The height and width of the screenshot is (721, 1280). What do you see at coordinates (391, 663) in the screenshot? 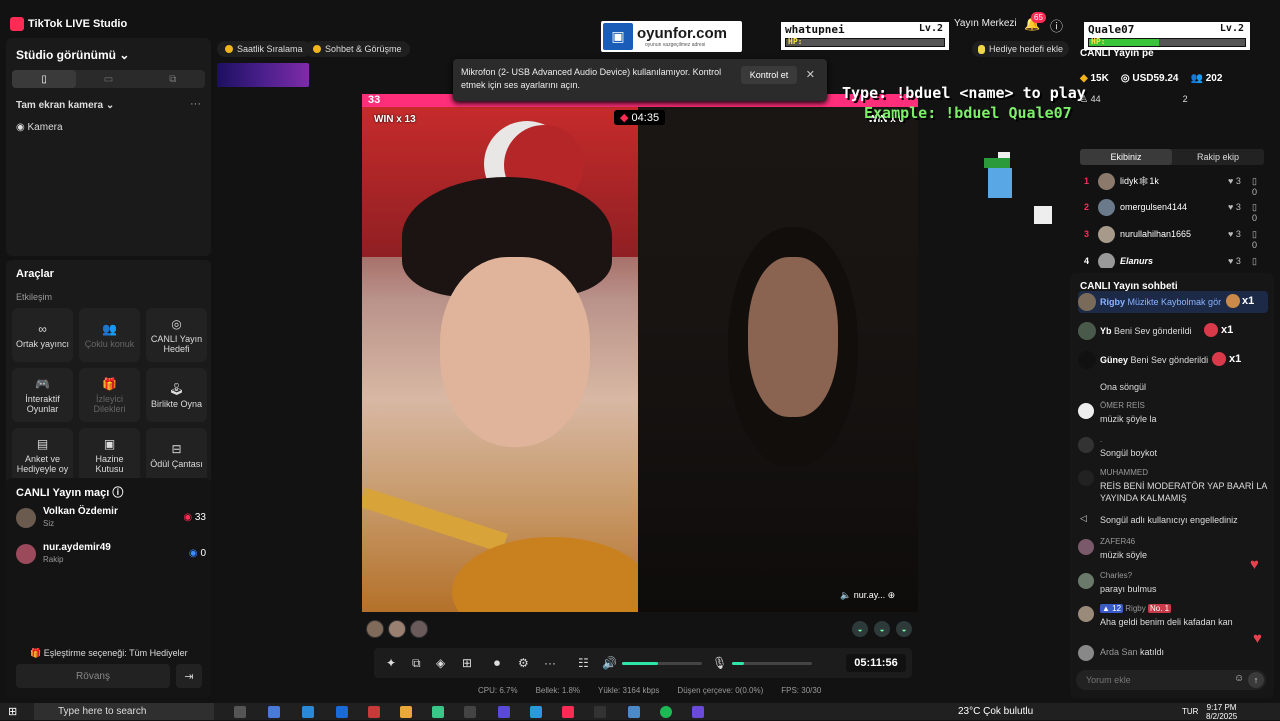
I see `effects-icon: ✦` at bounding box center [391, 663].